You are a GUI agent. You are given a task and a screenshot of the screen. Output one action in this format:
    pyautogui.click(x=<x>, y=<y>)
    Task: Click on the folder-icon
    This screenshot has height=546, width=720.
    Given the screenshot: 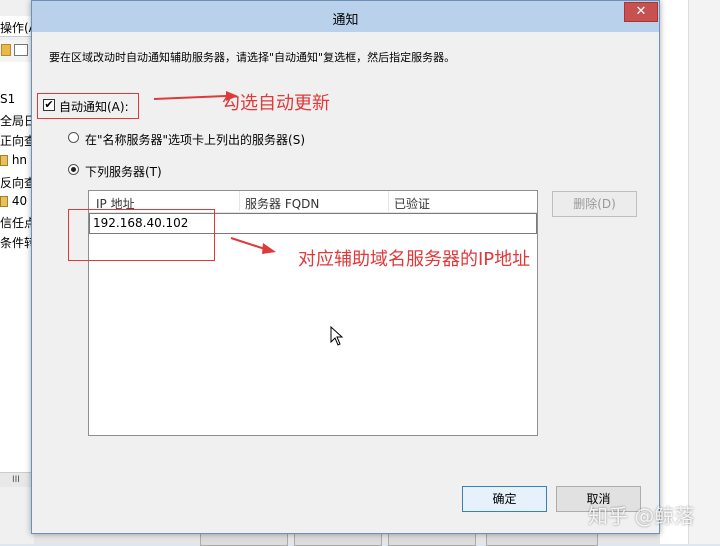 What is the action you would take?
    pyautogui.click(x=6, y=50)
    